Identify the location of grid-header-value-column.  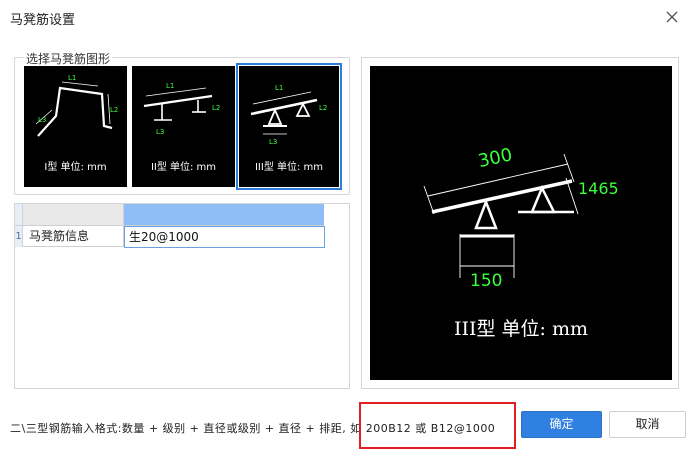
(224, 215).